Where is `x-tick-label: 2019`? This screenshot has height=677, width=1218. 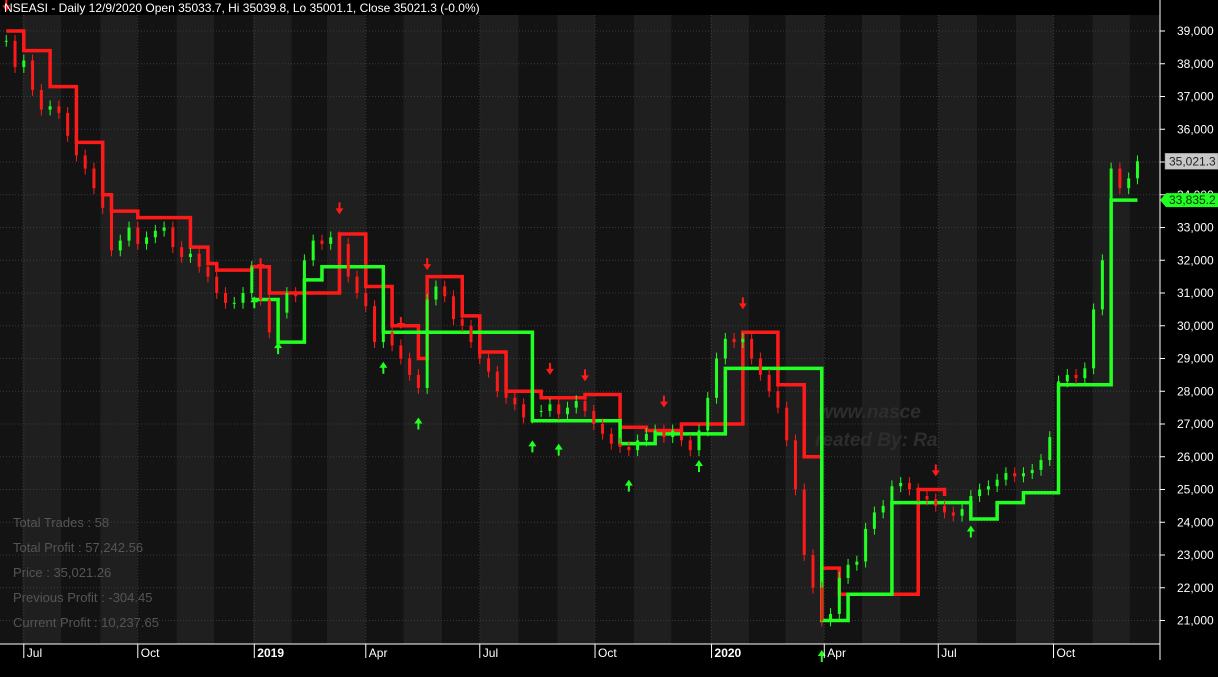 x-tick-label: 2019 is located at coordinates (270, 653).